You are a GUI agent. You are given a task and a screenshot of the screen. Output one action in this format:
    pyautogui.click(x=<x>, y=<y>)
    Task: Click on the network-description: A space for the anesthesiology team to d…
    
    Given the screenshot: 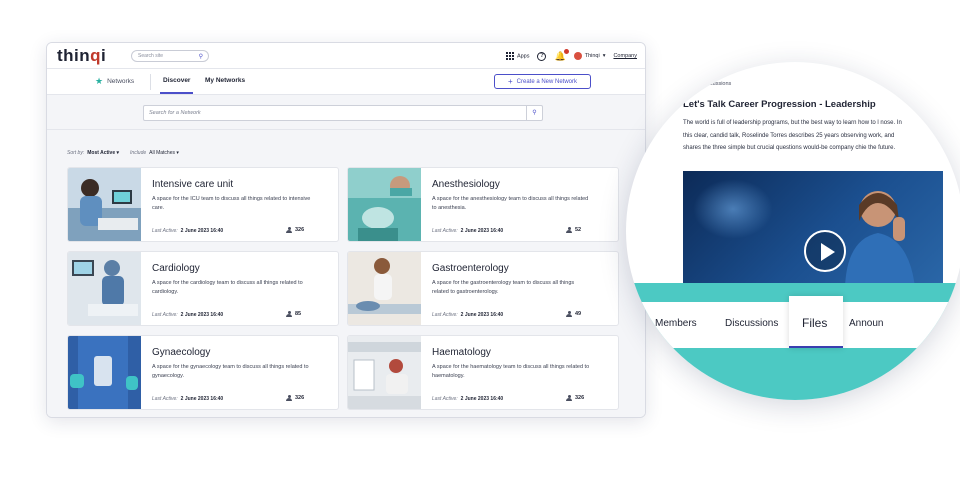 What is the action you would take?
    pyautogui.click(x=510, y=203)
    